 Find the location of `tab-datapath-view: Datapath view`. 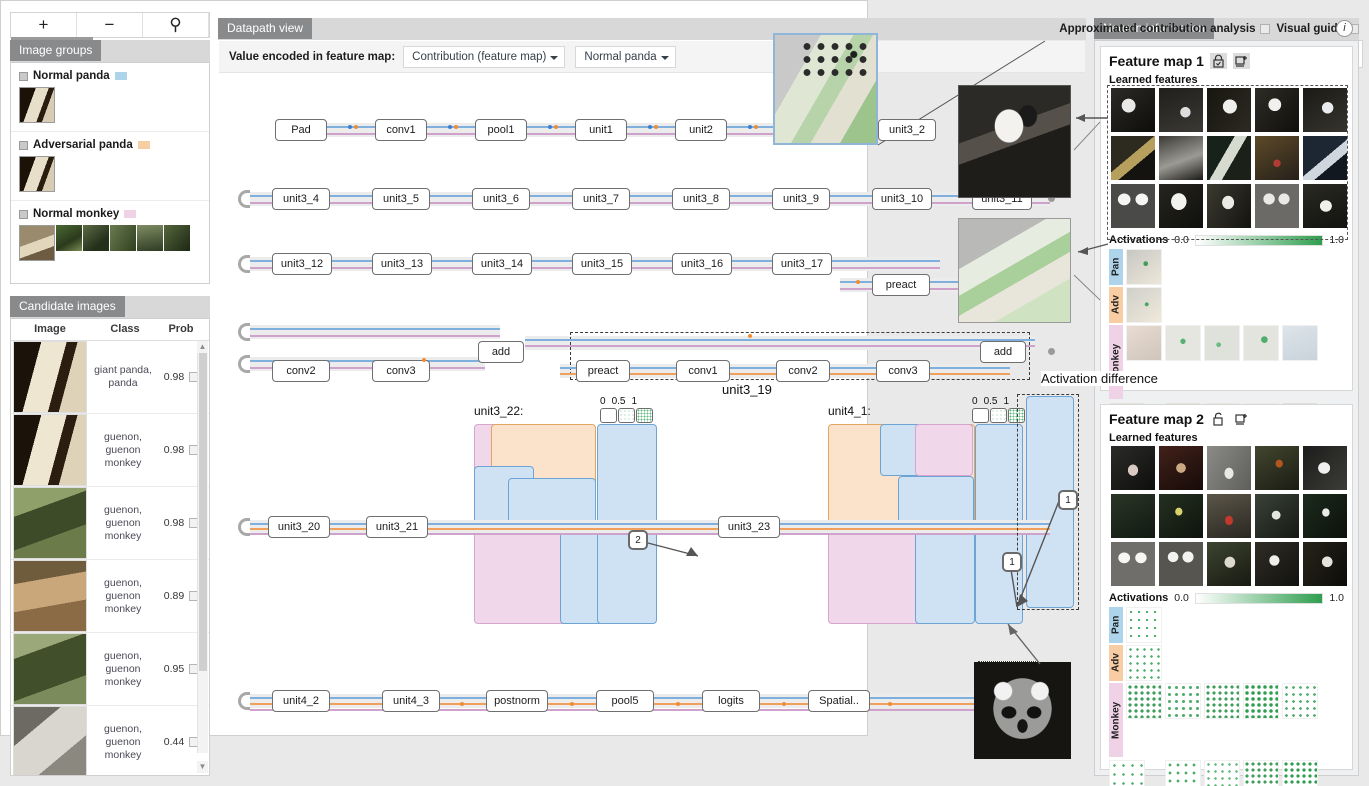

tab-datapath-view: Datapath view is located at coordinates (265, 28).